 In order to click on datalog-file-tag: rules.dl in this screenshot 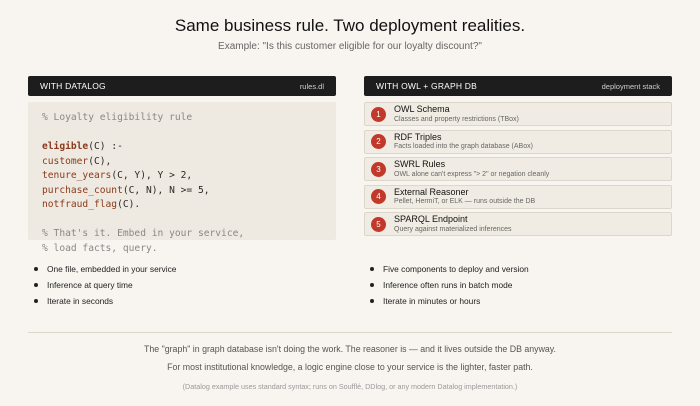, I will do `click(311, 86)`.